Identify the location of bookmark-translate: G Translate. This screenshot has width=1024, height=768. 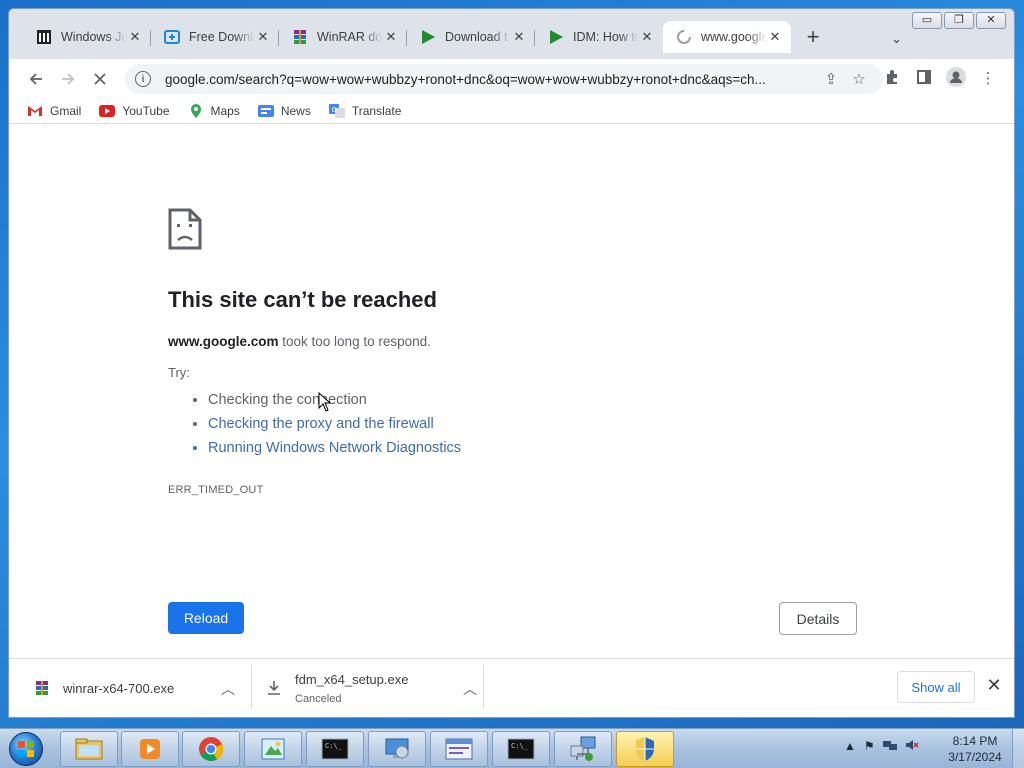
(364, 111).